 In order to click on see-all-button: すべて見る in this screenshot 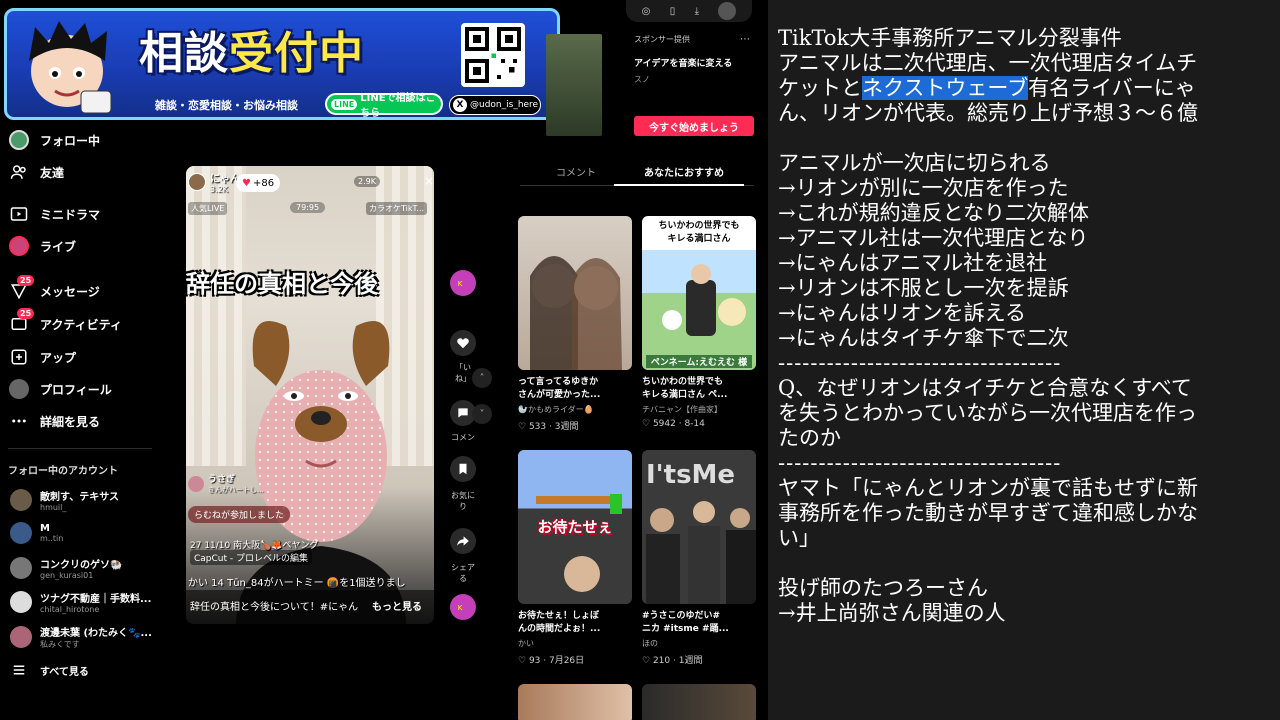, I will do `click(48, 670)`.